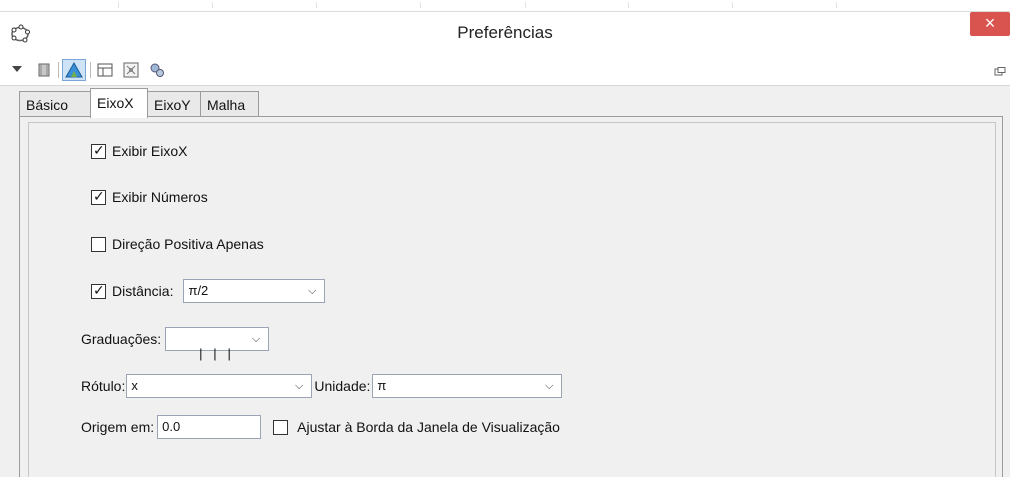 Image resolution: width=1010 pixels, height=477 pixels. What do you see at coordinates (118, 427) in the screenshot?
I see `origin-label: Origem em:` at bounding box center [118, 427].